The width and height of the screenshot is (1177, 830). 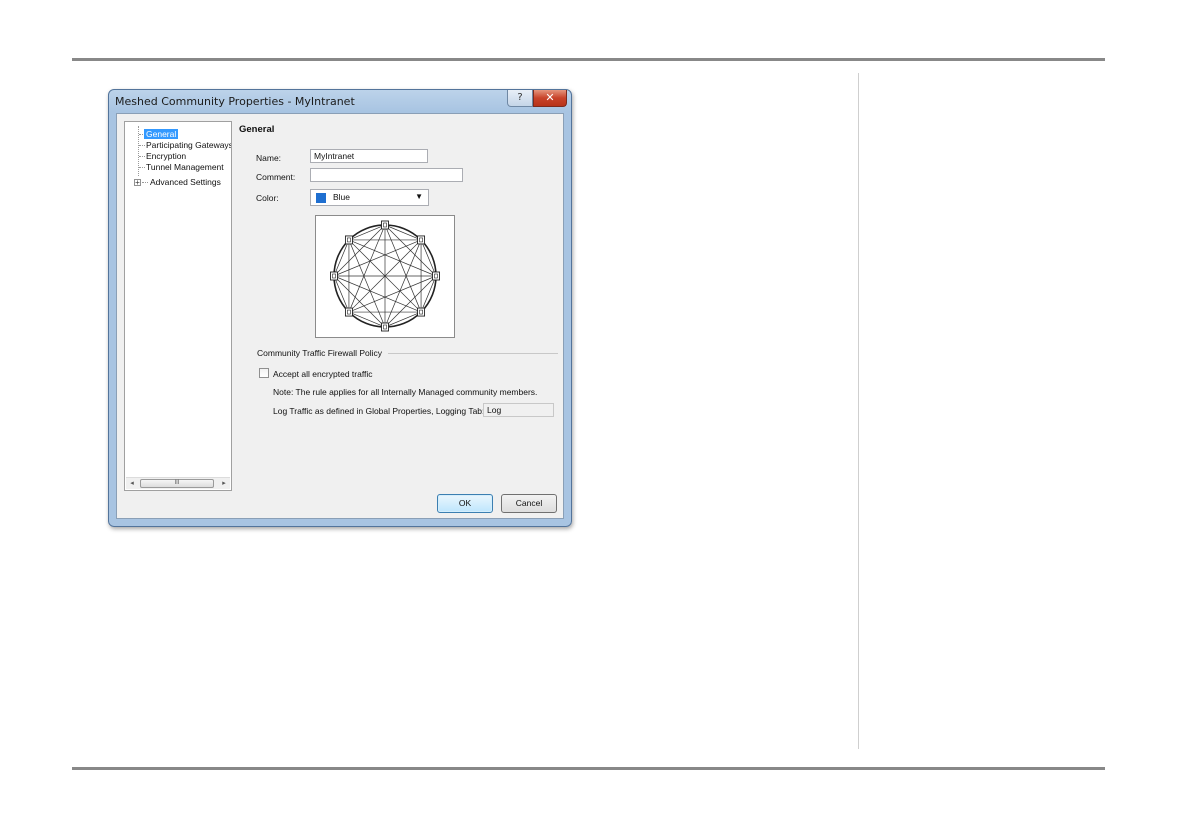 I want to click on comment-field, so click(x=386, y=175).